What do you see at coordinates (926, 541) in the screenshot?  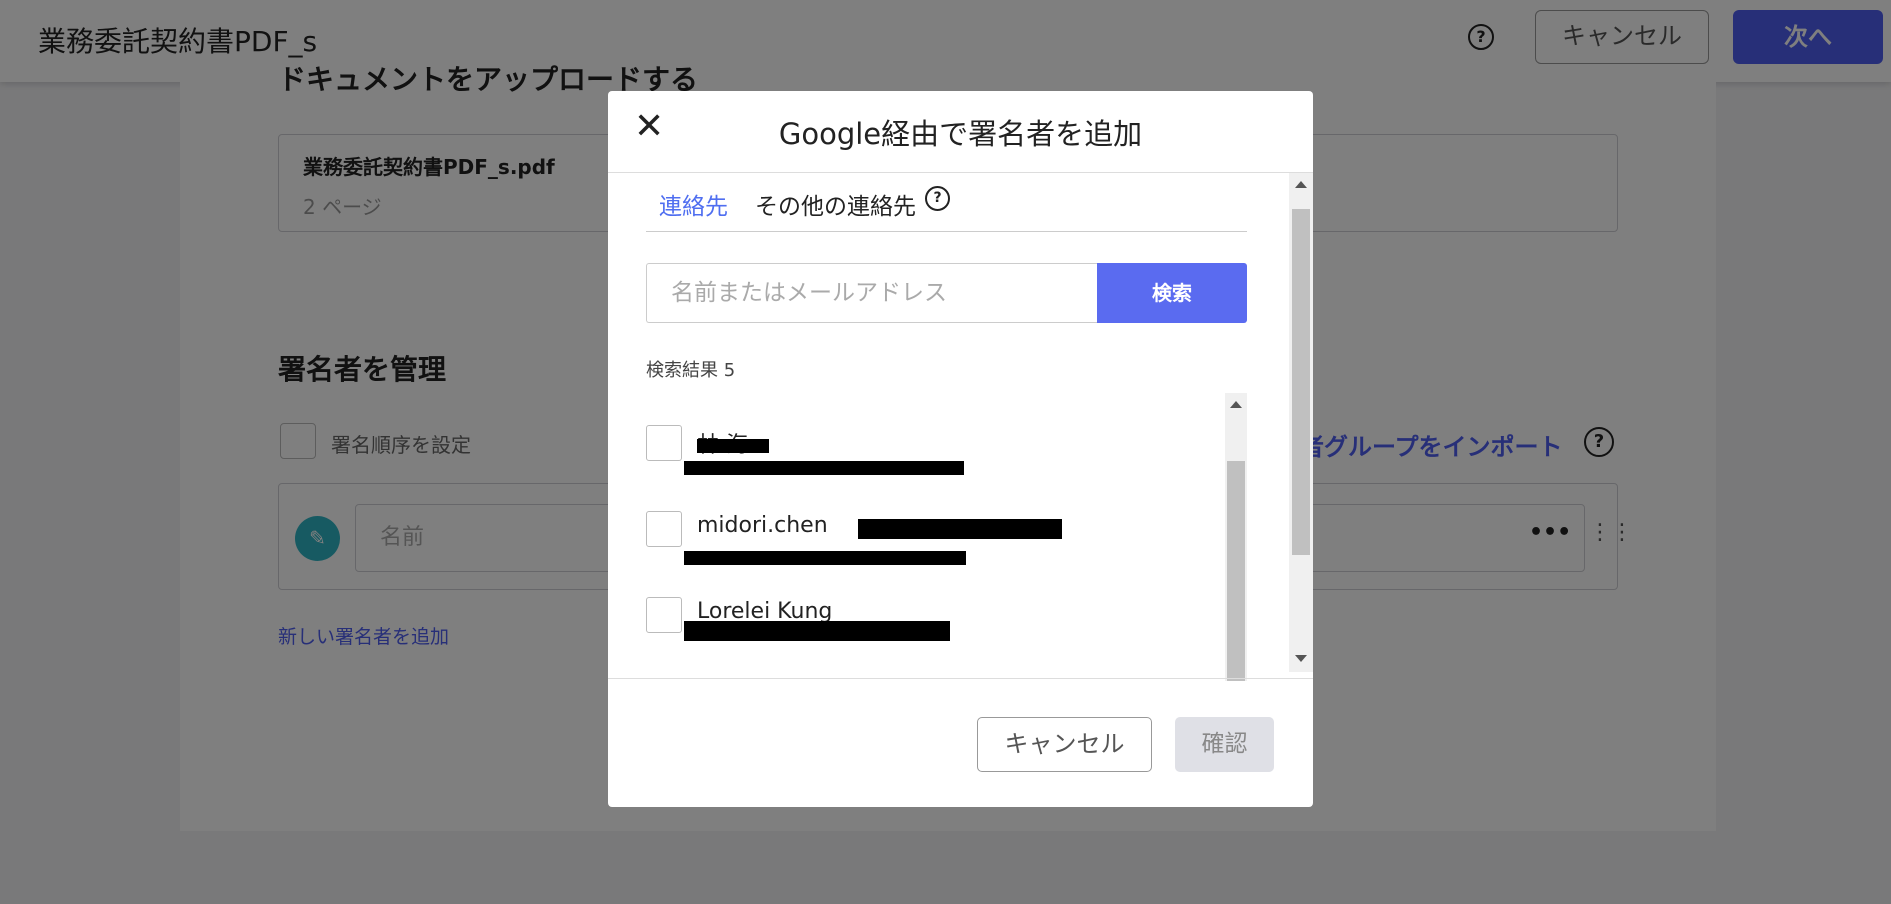 I see `list-item: midori.chen` at bounding box center [926, 541].